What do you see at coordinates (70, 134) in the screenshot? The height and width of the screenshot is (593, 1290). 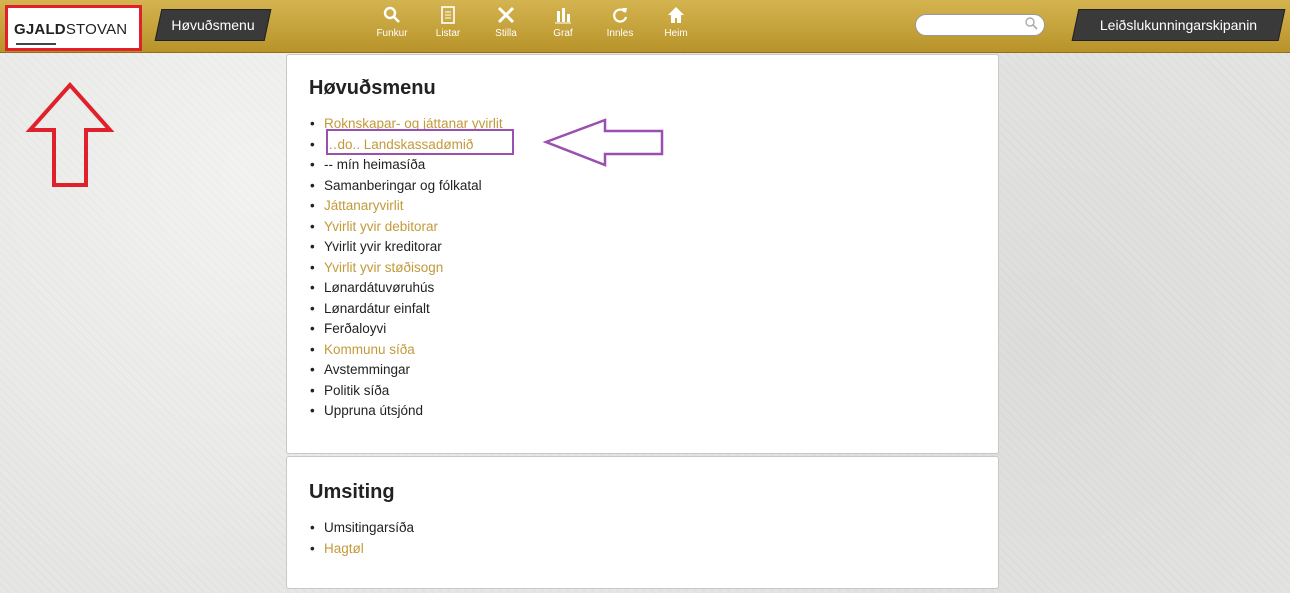 I see `up-arrow-annotation` at bounding box center [70, 134].